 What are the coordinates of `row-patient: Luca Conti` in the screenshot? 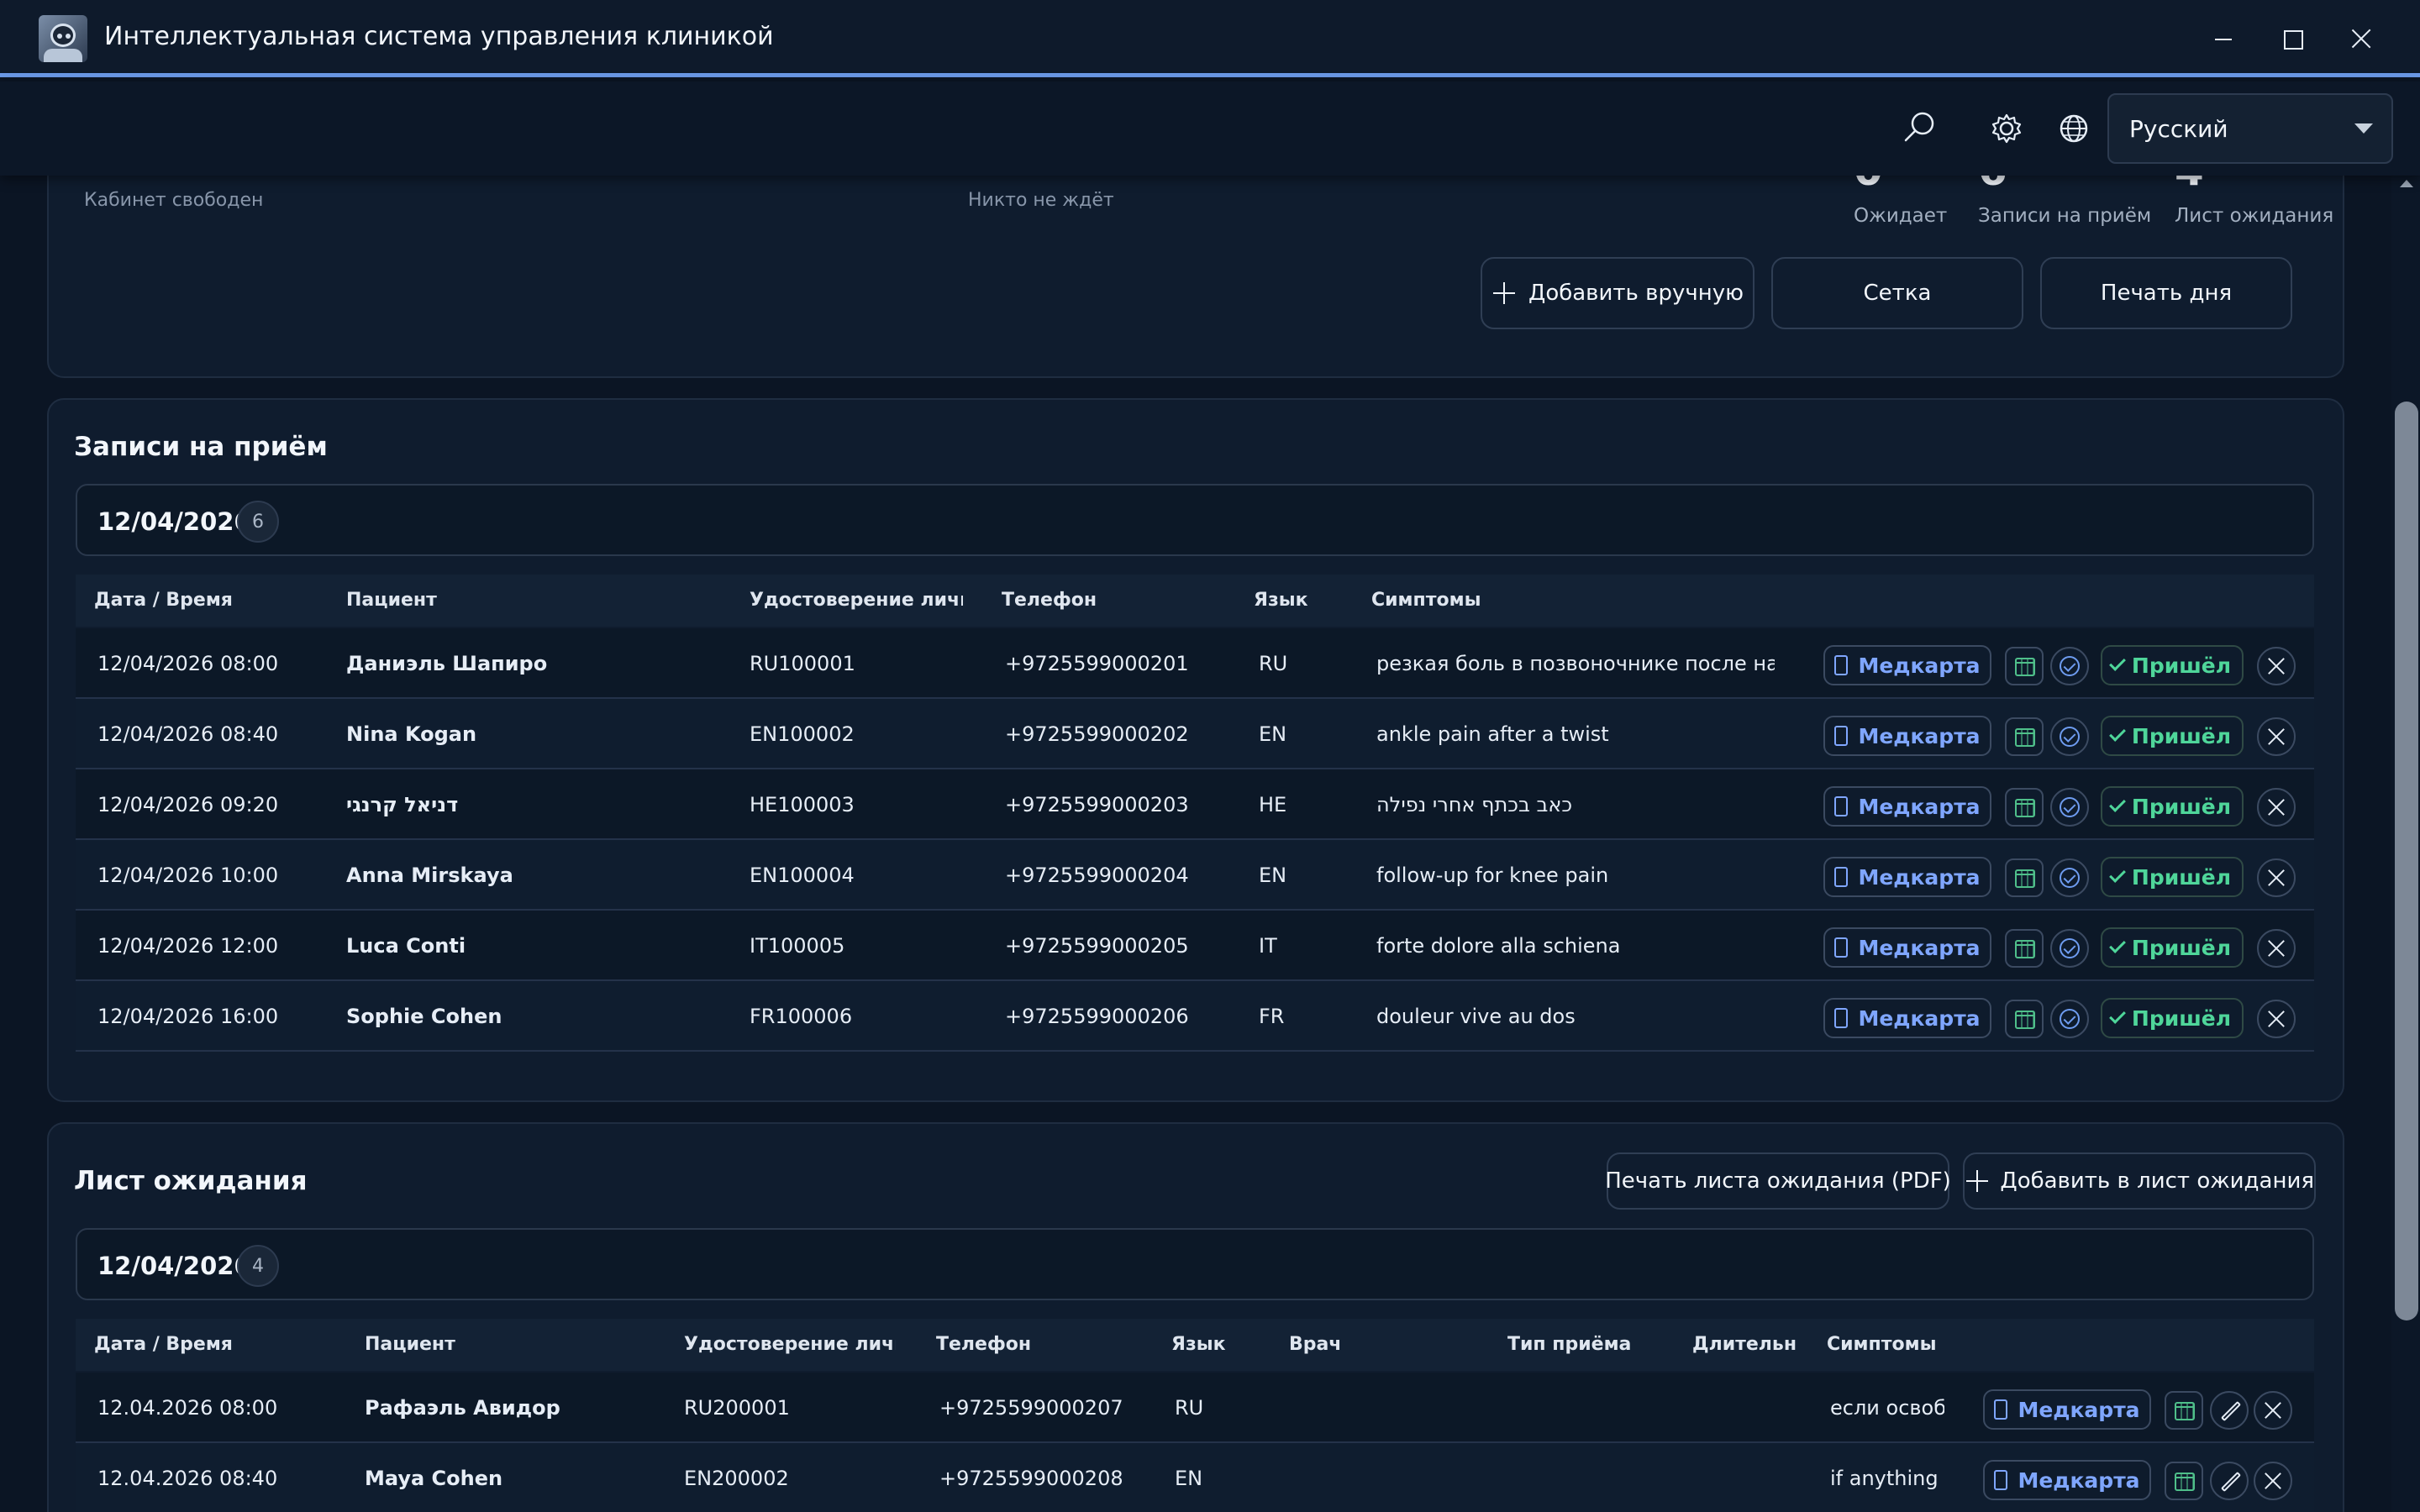 It's located at (406, 946).